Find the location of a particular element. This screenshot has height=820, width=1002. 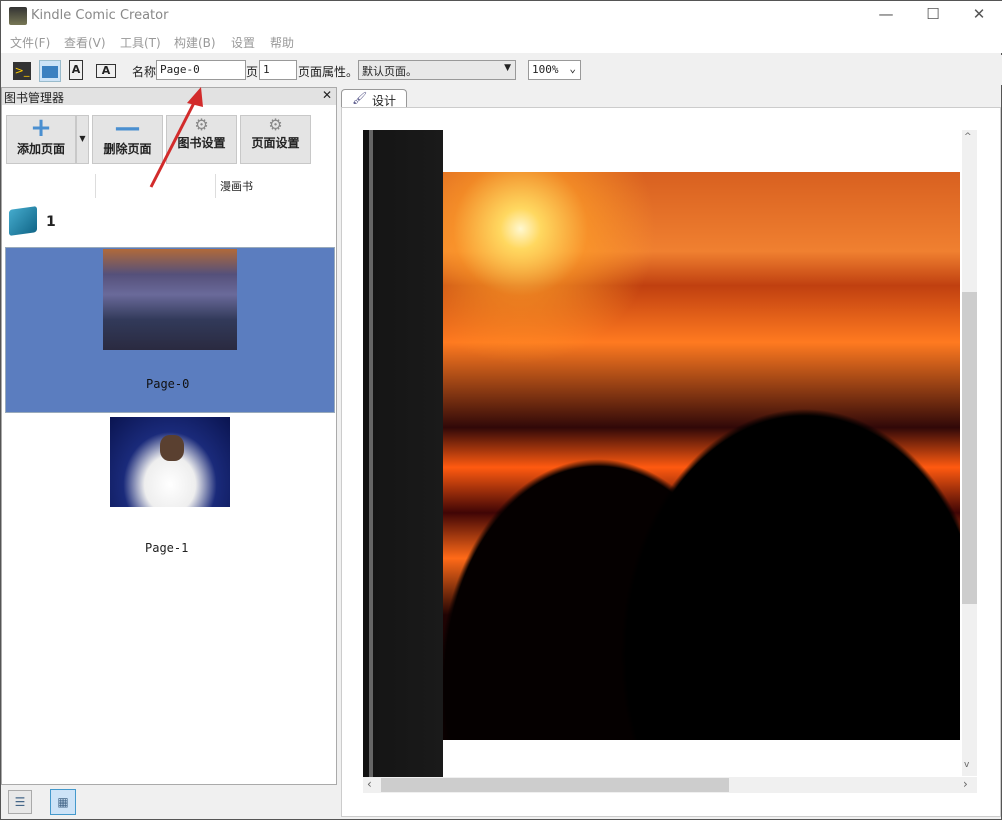

menu-file: 文件(F) is located at coordinates (30, 42).